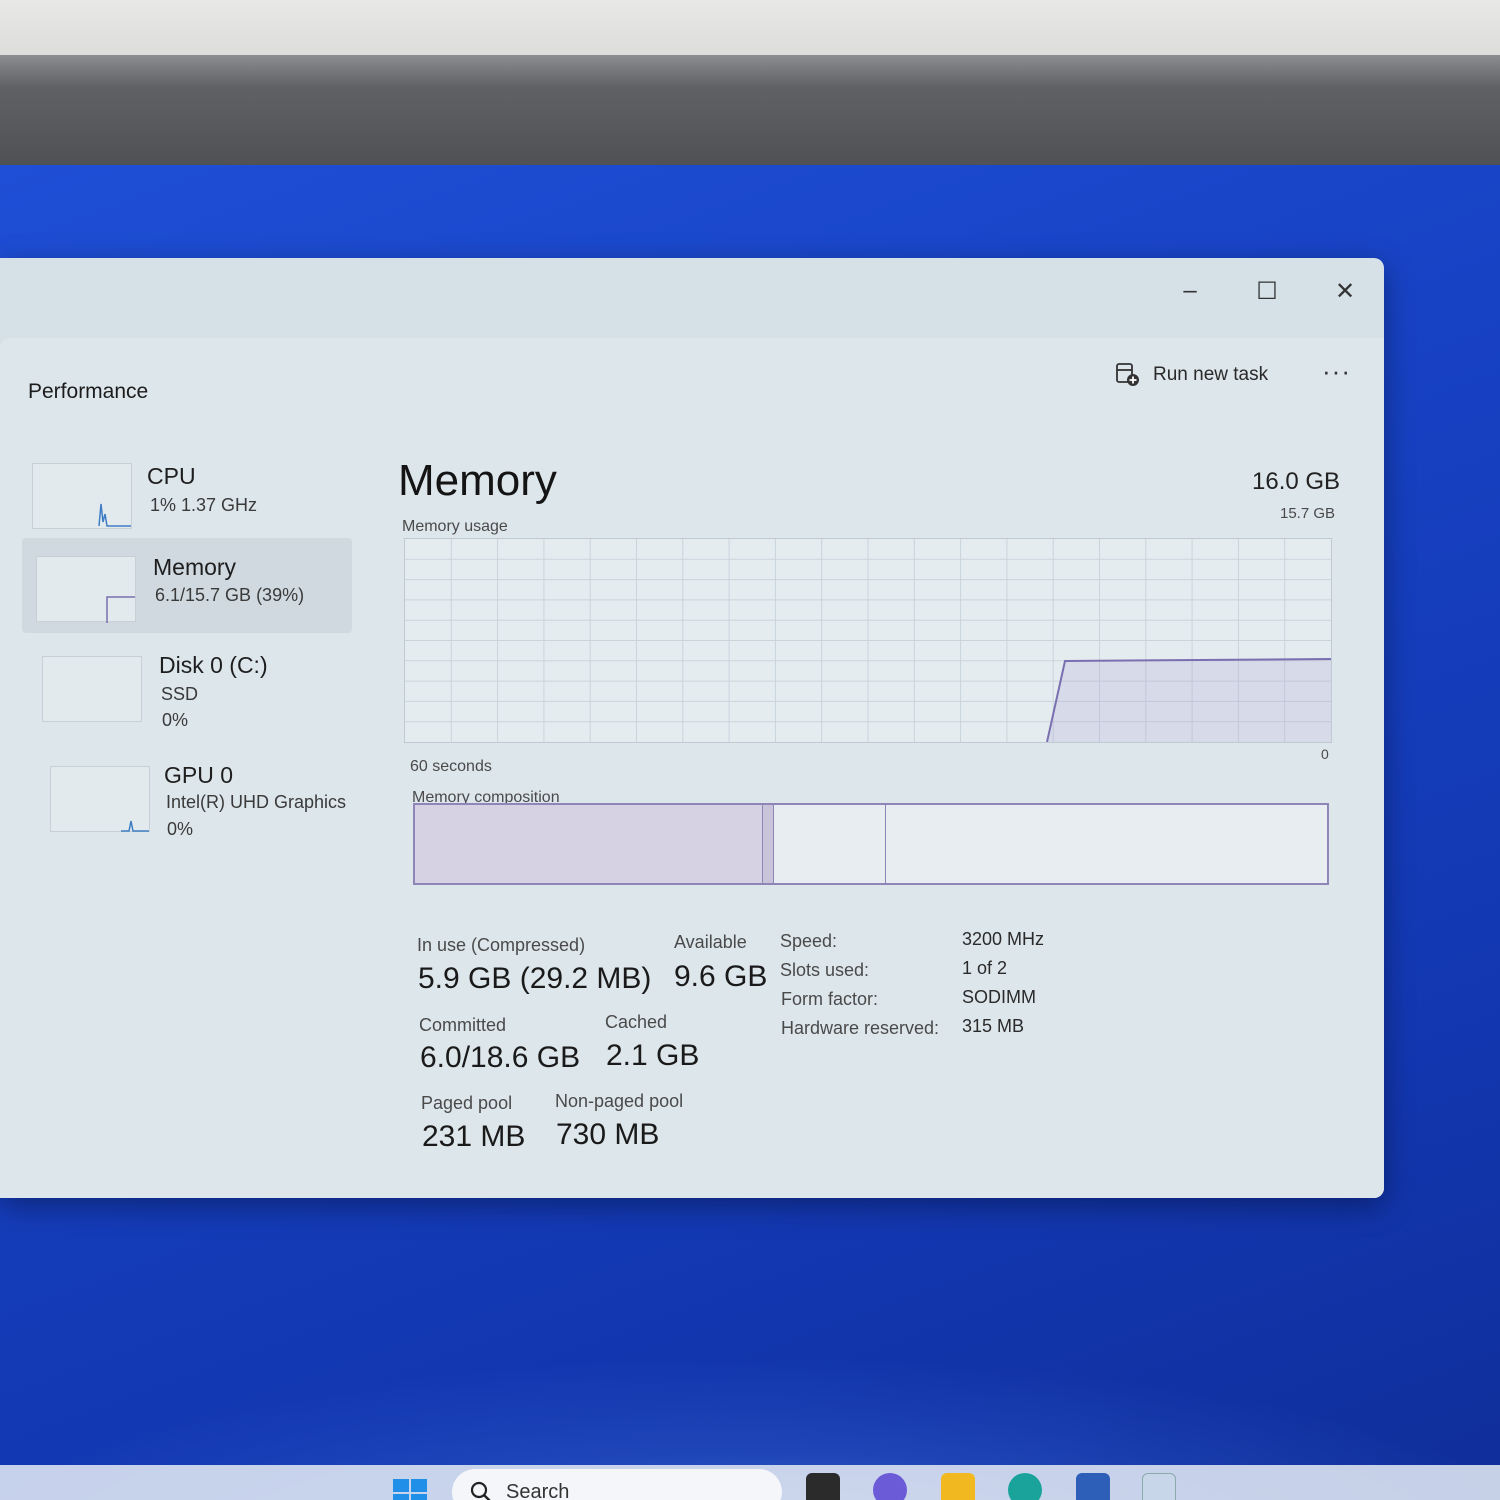 The height and width of the screenshot is (1500, 1500). I want to click on sidebar-item-cpu: CPU 1% 1.37 GHz, so click(187, 490).